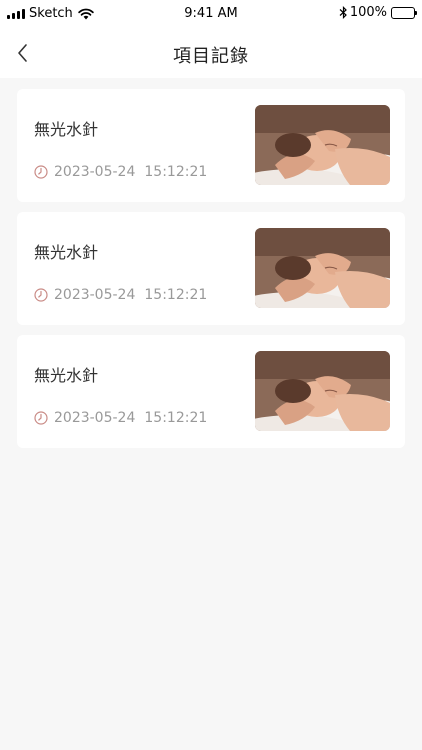  I want to click on status-bar: Sketch 9:41 AM 100%, so click(211, 14).